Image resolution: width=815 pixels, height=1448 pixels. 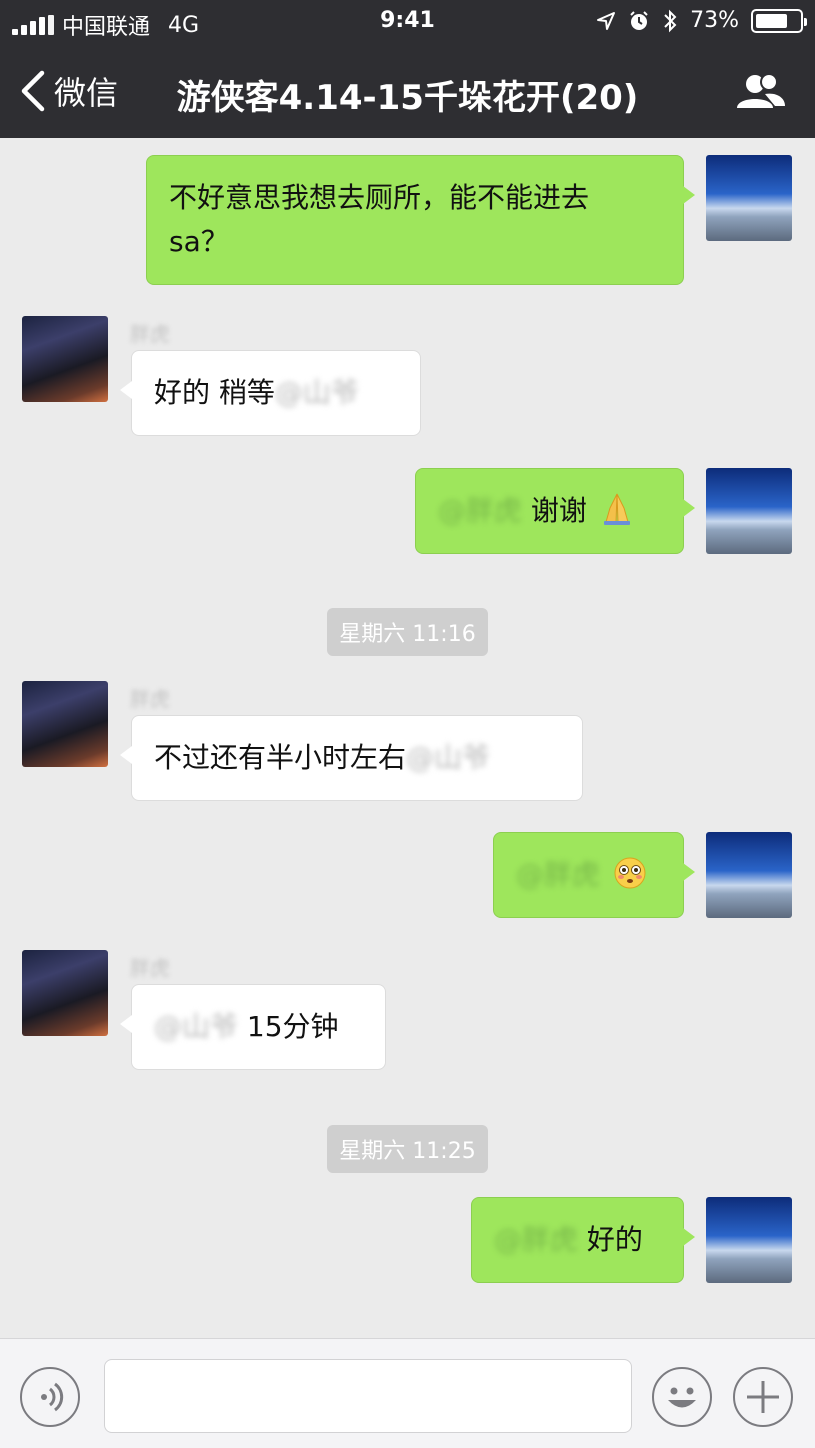 I want to click on voice-button, so click(x=50, y=1397).